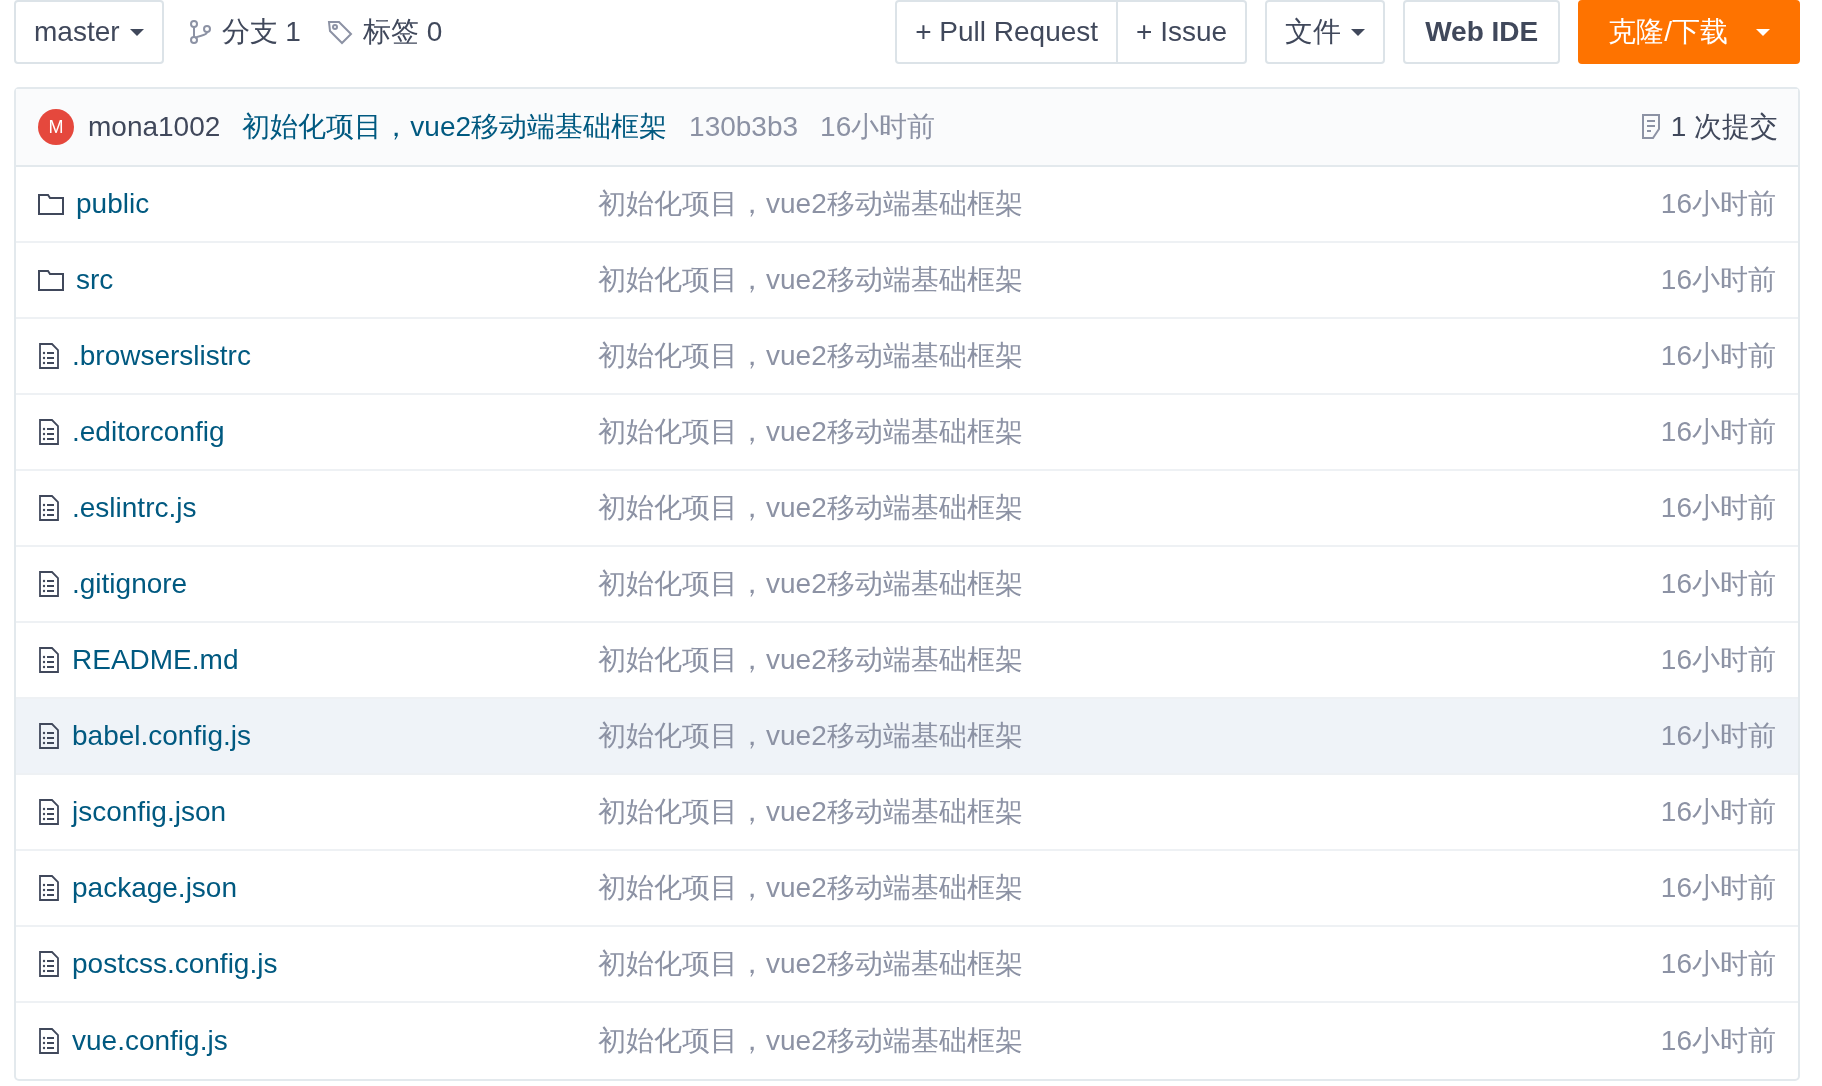 Image resolution: width=1822 pixels, height=1086 pixels. I want to click on avatar: M, so click(56, 127).